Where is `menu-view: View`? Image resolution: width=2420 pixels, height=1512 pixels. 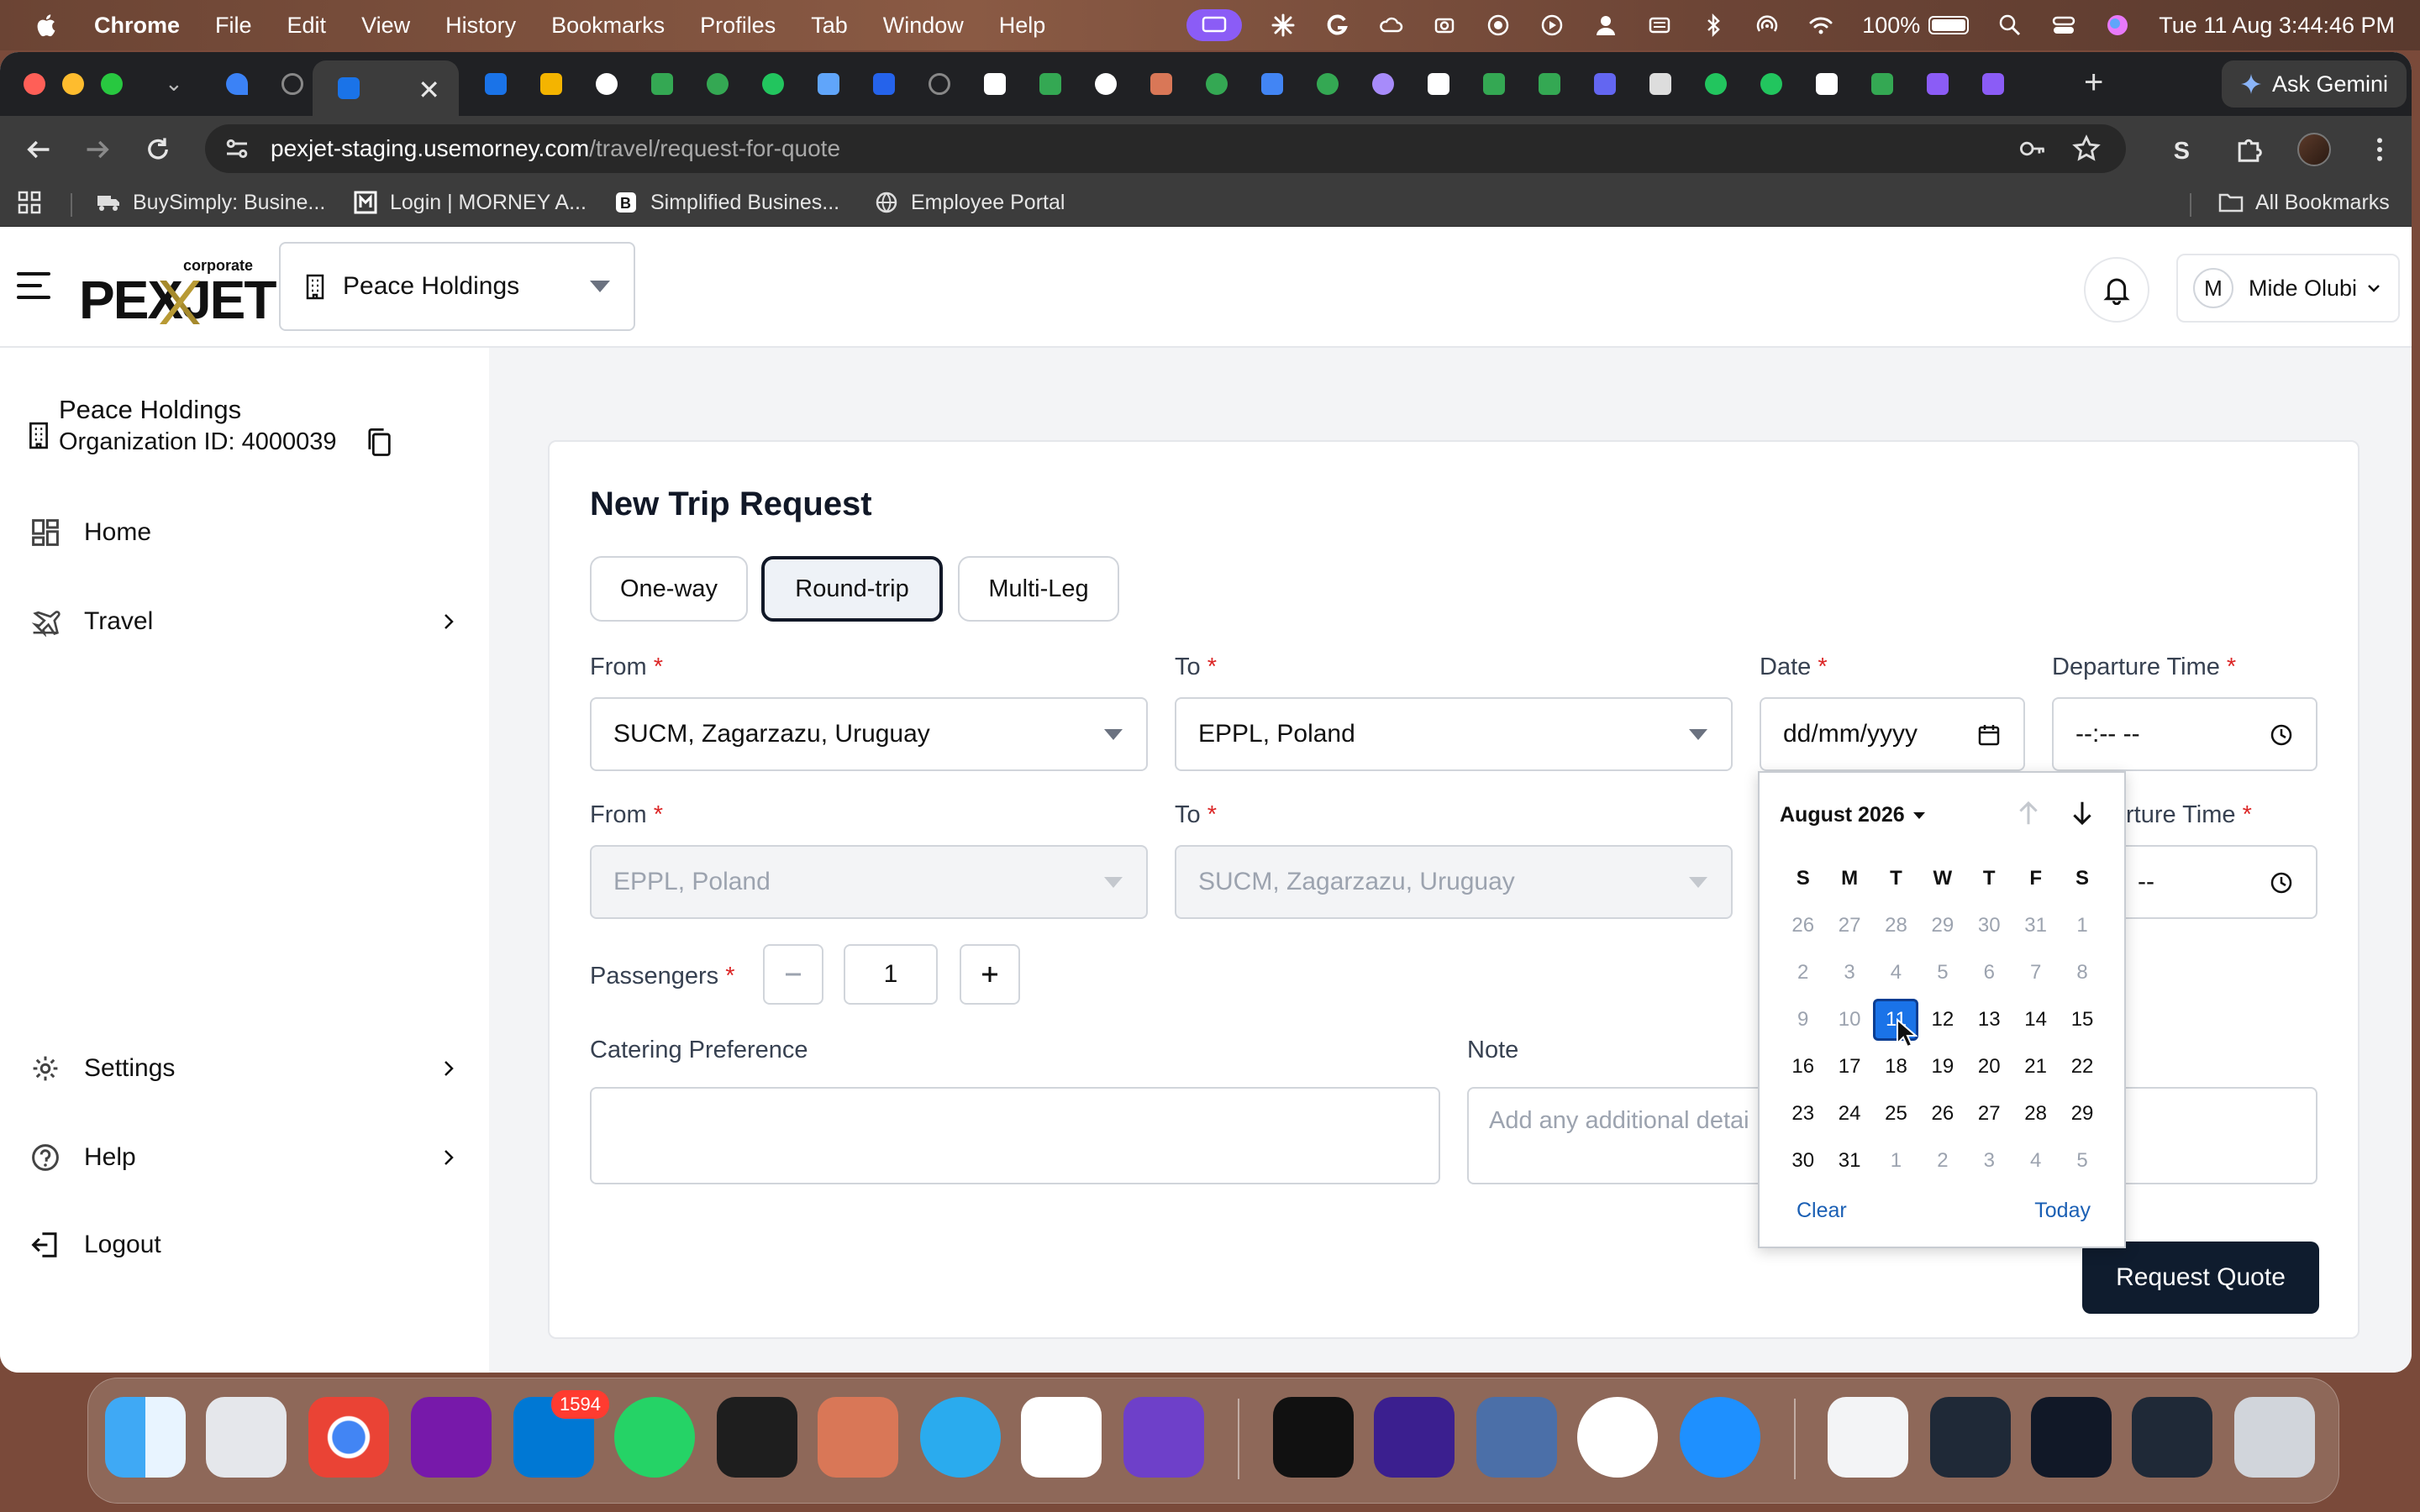 menu-view: View is located at coordinates (385, 26).